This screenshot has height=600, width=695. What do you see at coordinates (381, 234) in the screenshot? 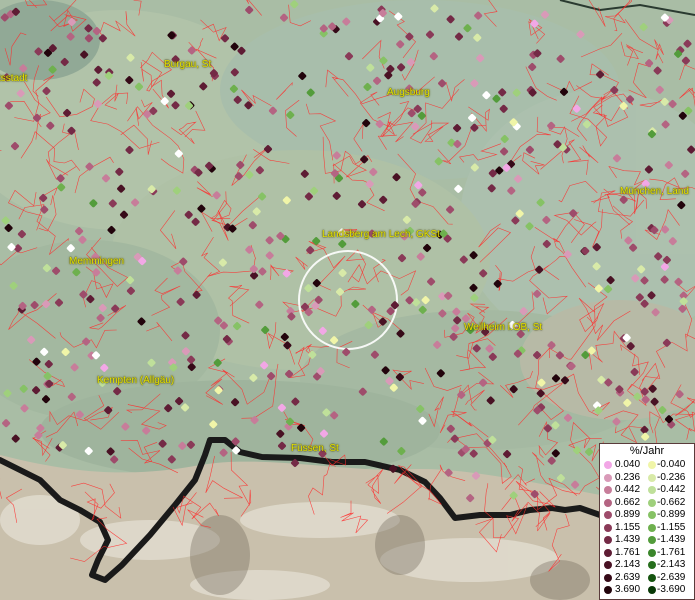
I see `city-label-landsberg: Landsberg am Lech, GKSt` at bounding box center [381, 234].